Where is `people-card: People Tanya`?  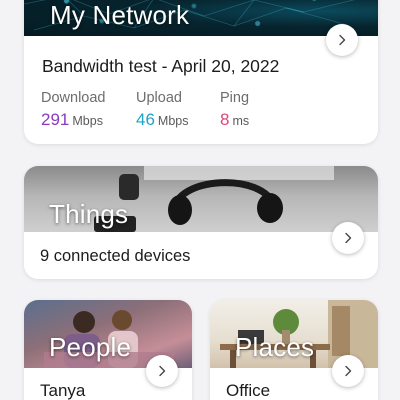
people-card: People Tanya is located at coordinates (108, 350).